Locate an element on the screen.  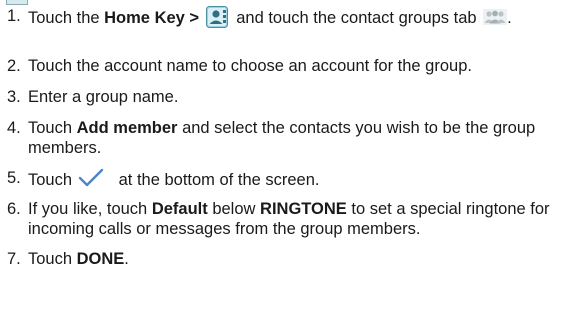
step-number: 4. is located at coordinates (14, 128).